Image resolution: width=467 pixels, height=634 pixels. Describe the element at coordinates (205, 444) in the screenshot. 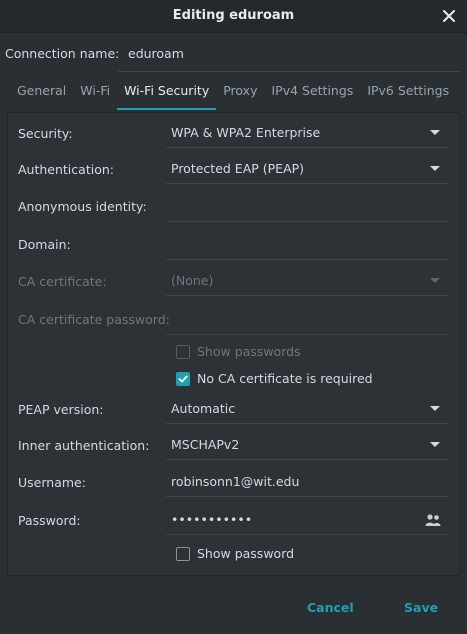

I see `inner-authentication-value: MSCHAPv2` at that location.